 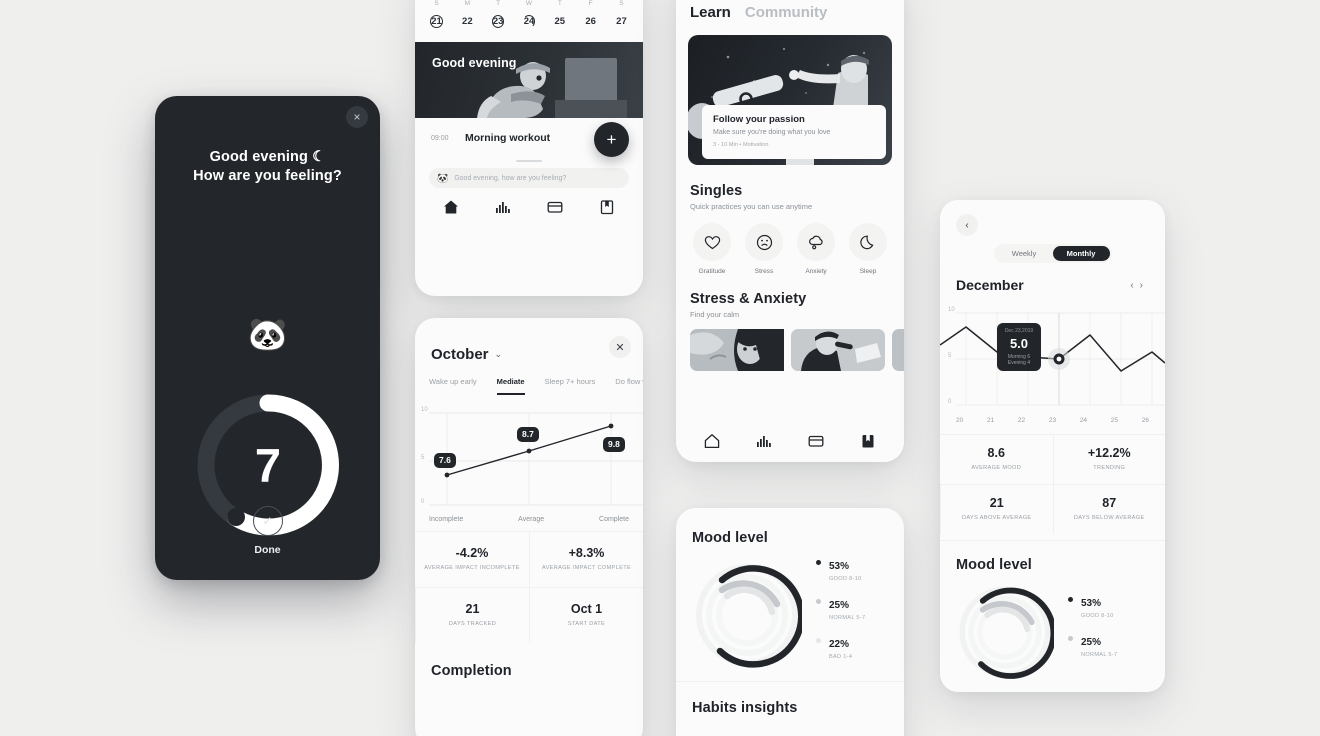 I want to click on next-month-icon: ›, so click(x=1144, y=285).